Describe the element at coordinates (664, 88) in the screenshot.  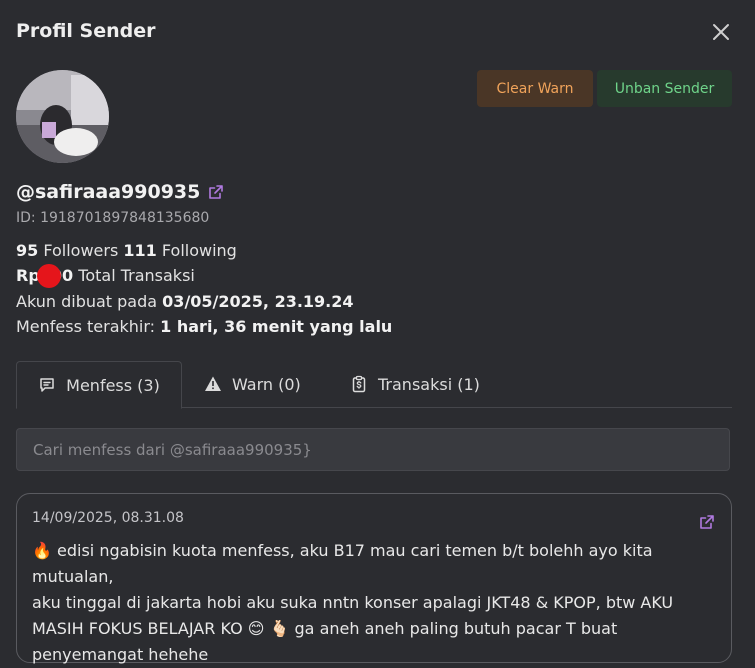
I see `unban-sender-button: Unban Sender` at that location.